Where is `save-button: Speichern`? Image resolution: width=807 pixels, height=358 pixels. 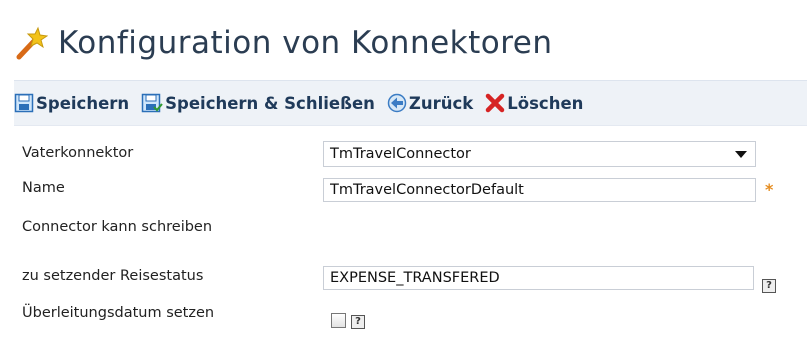 save-button: Speichern is located at coordinates (71, 103).